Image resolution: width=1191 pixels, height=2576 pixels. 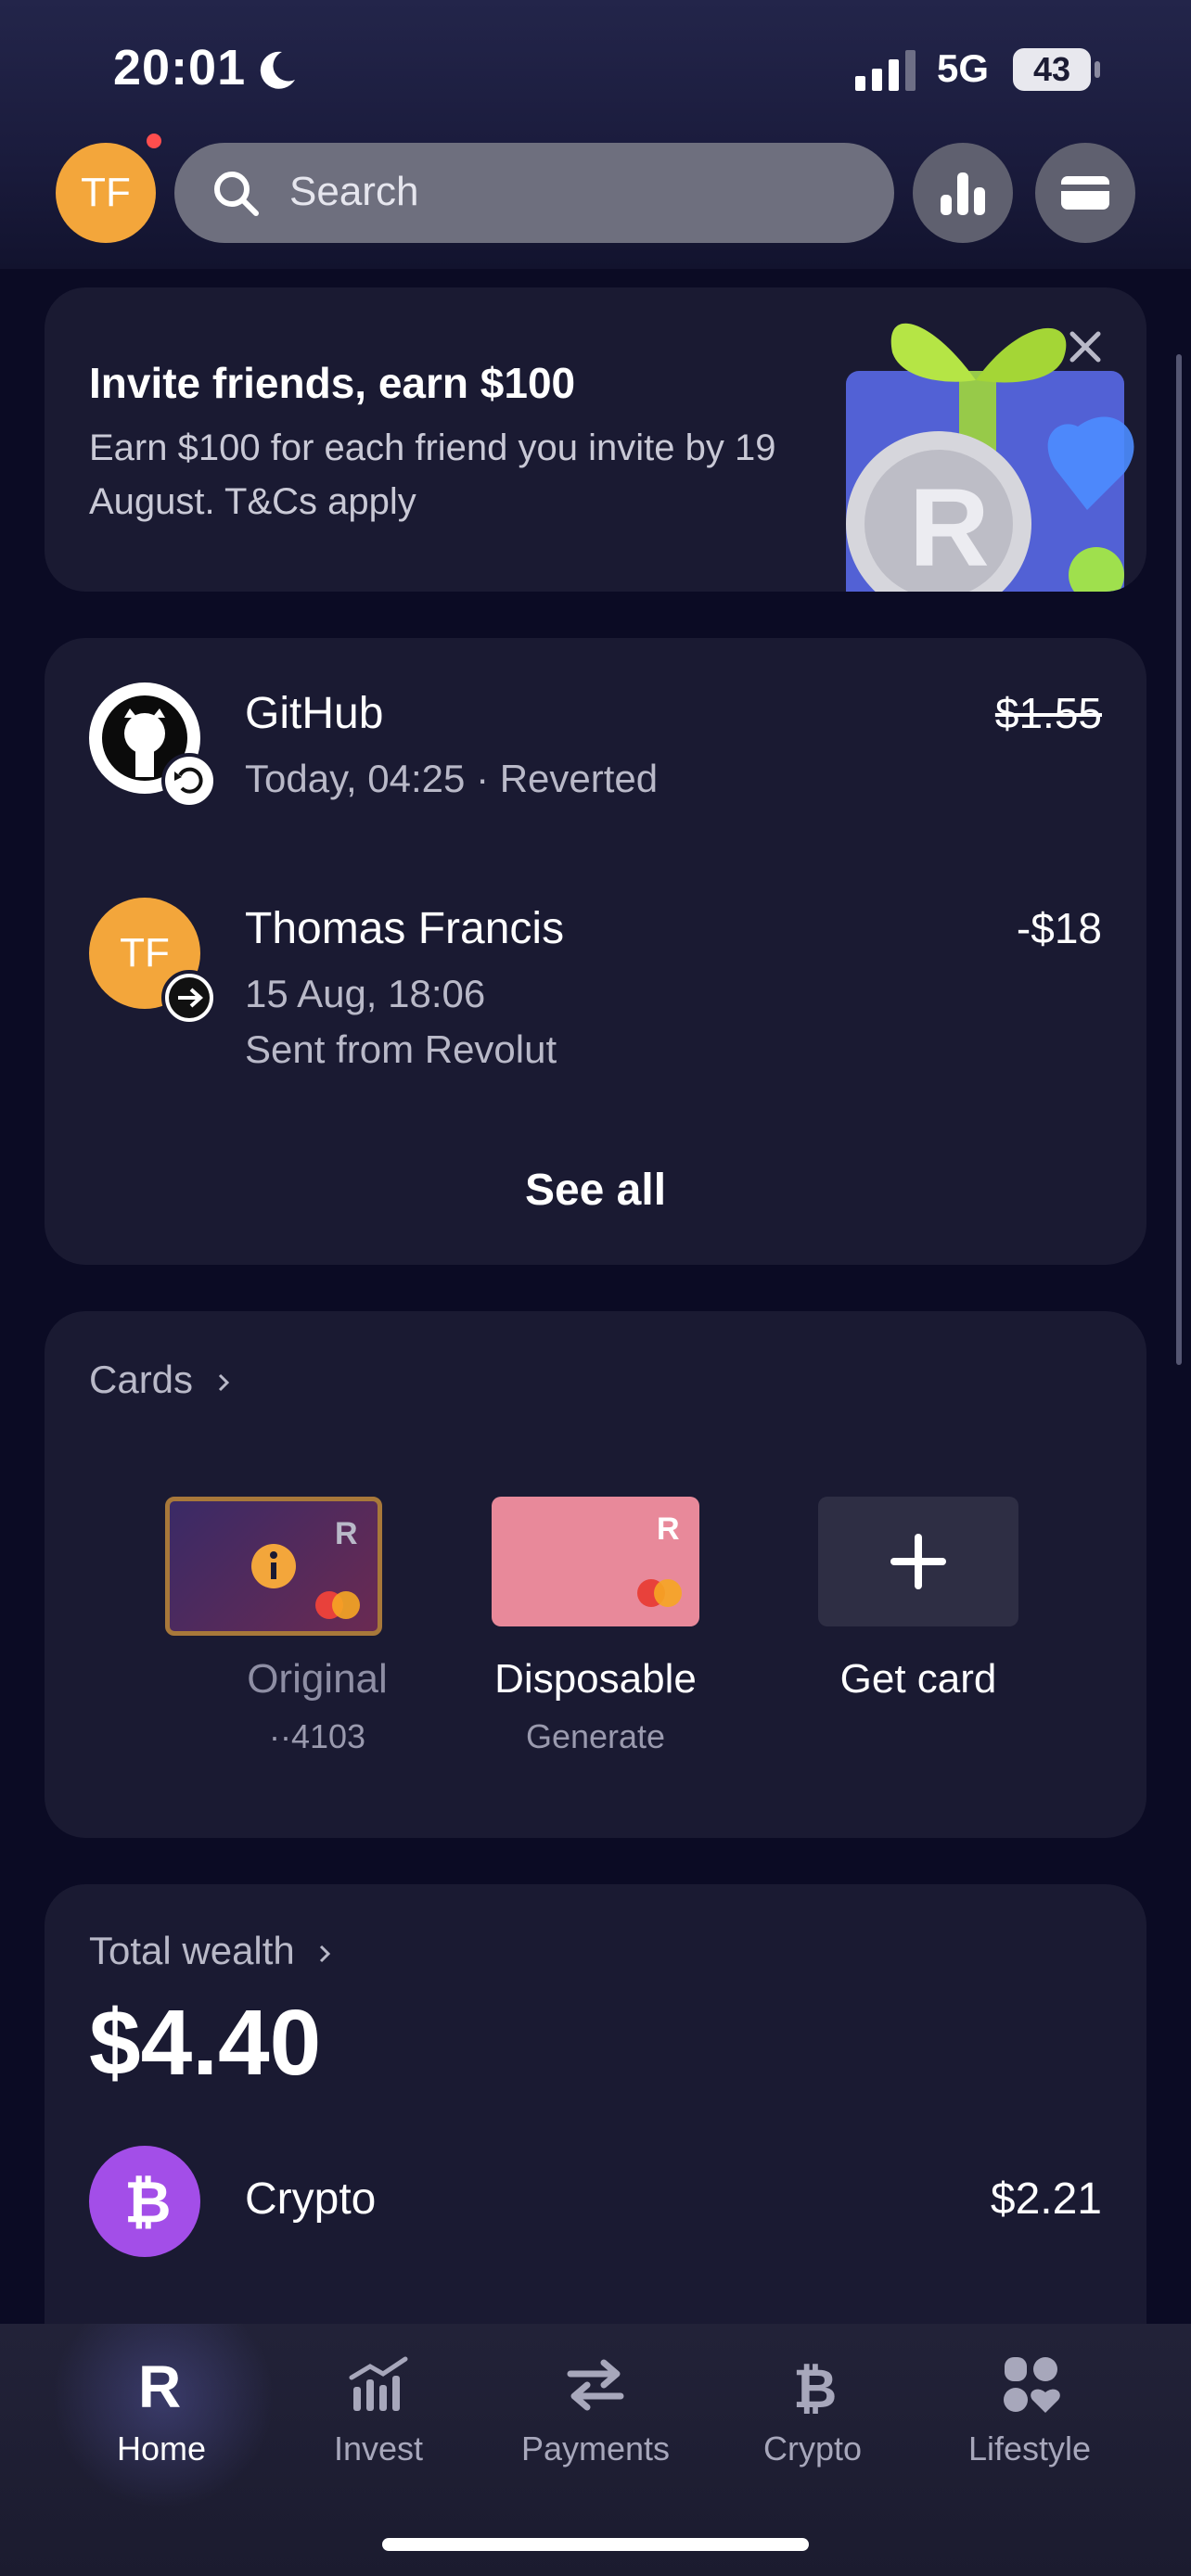 I want to click on see-all-button: See all, so click(x=595, y=1190).